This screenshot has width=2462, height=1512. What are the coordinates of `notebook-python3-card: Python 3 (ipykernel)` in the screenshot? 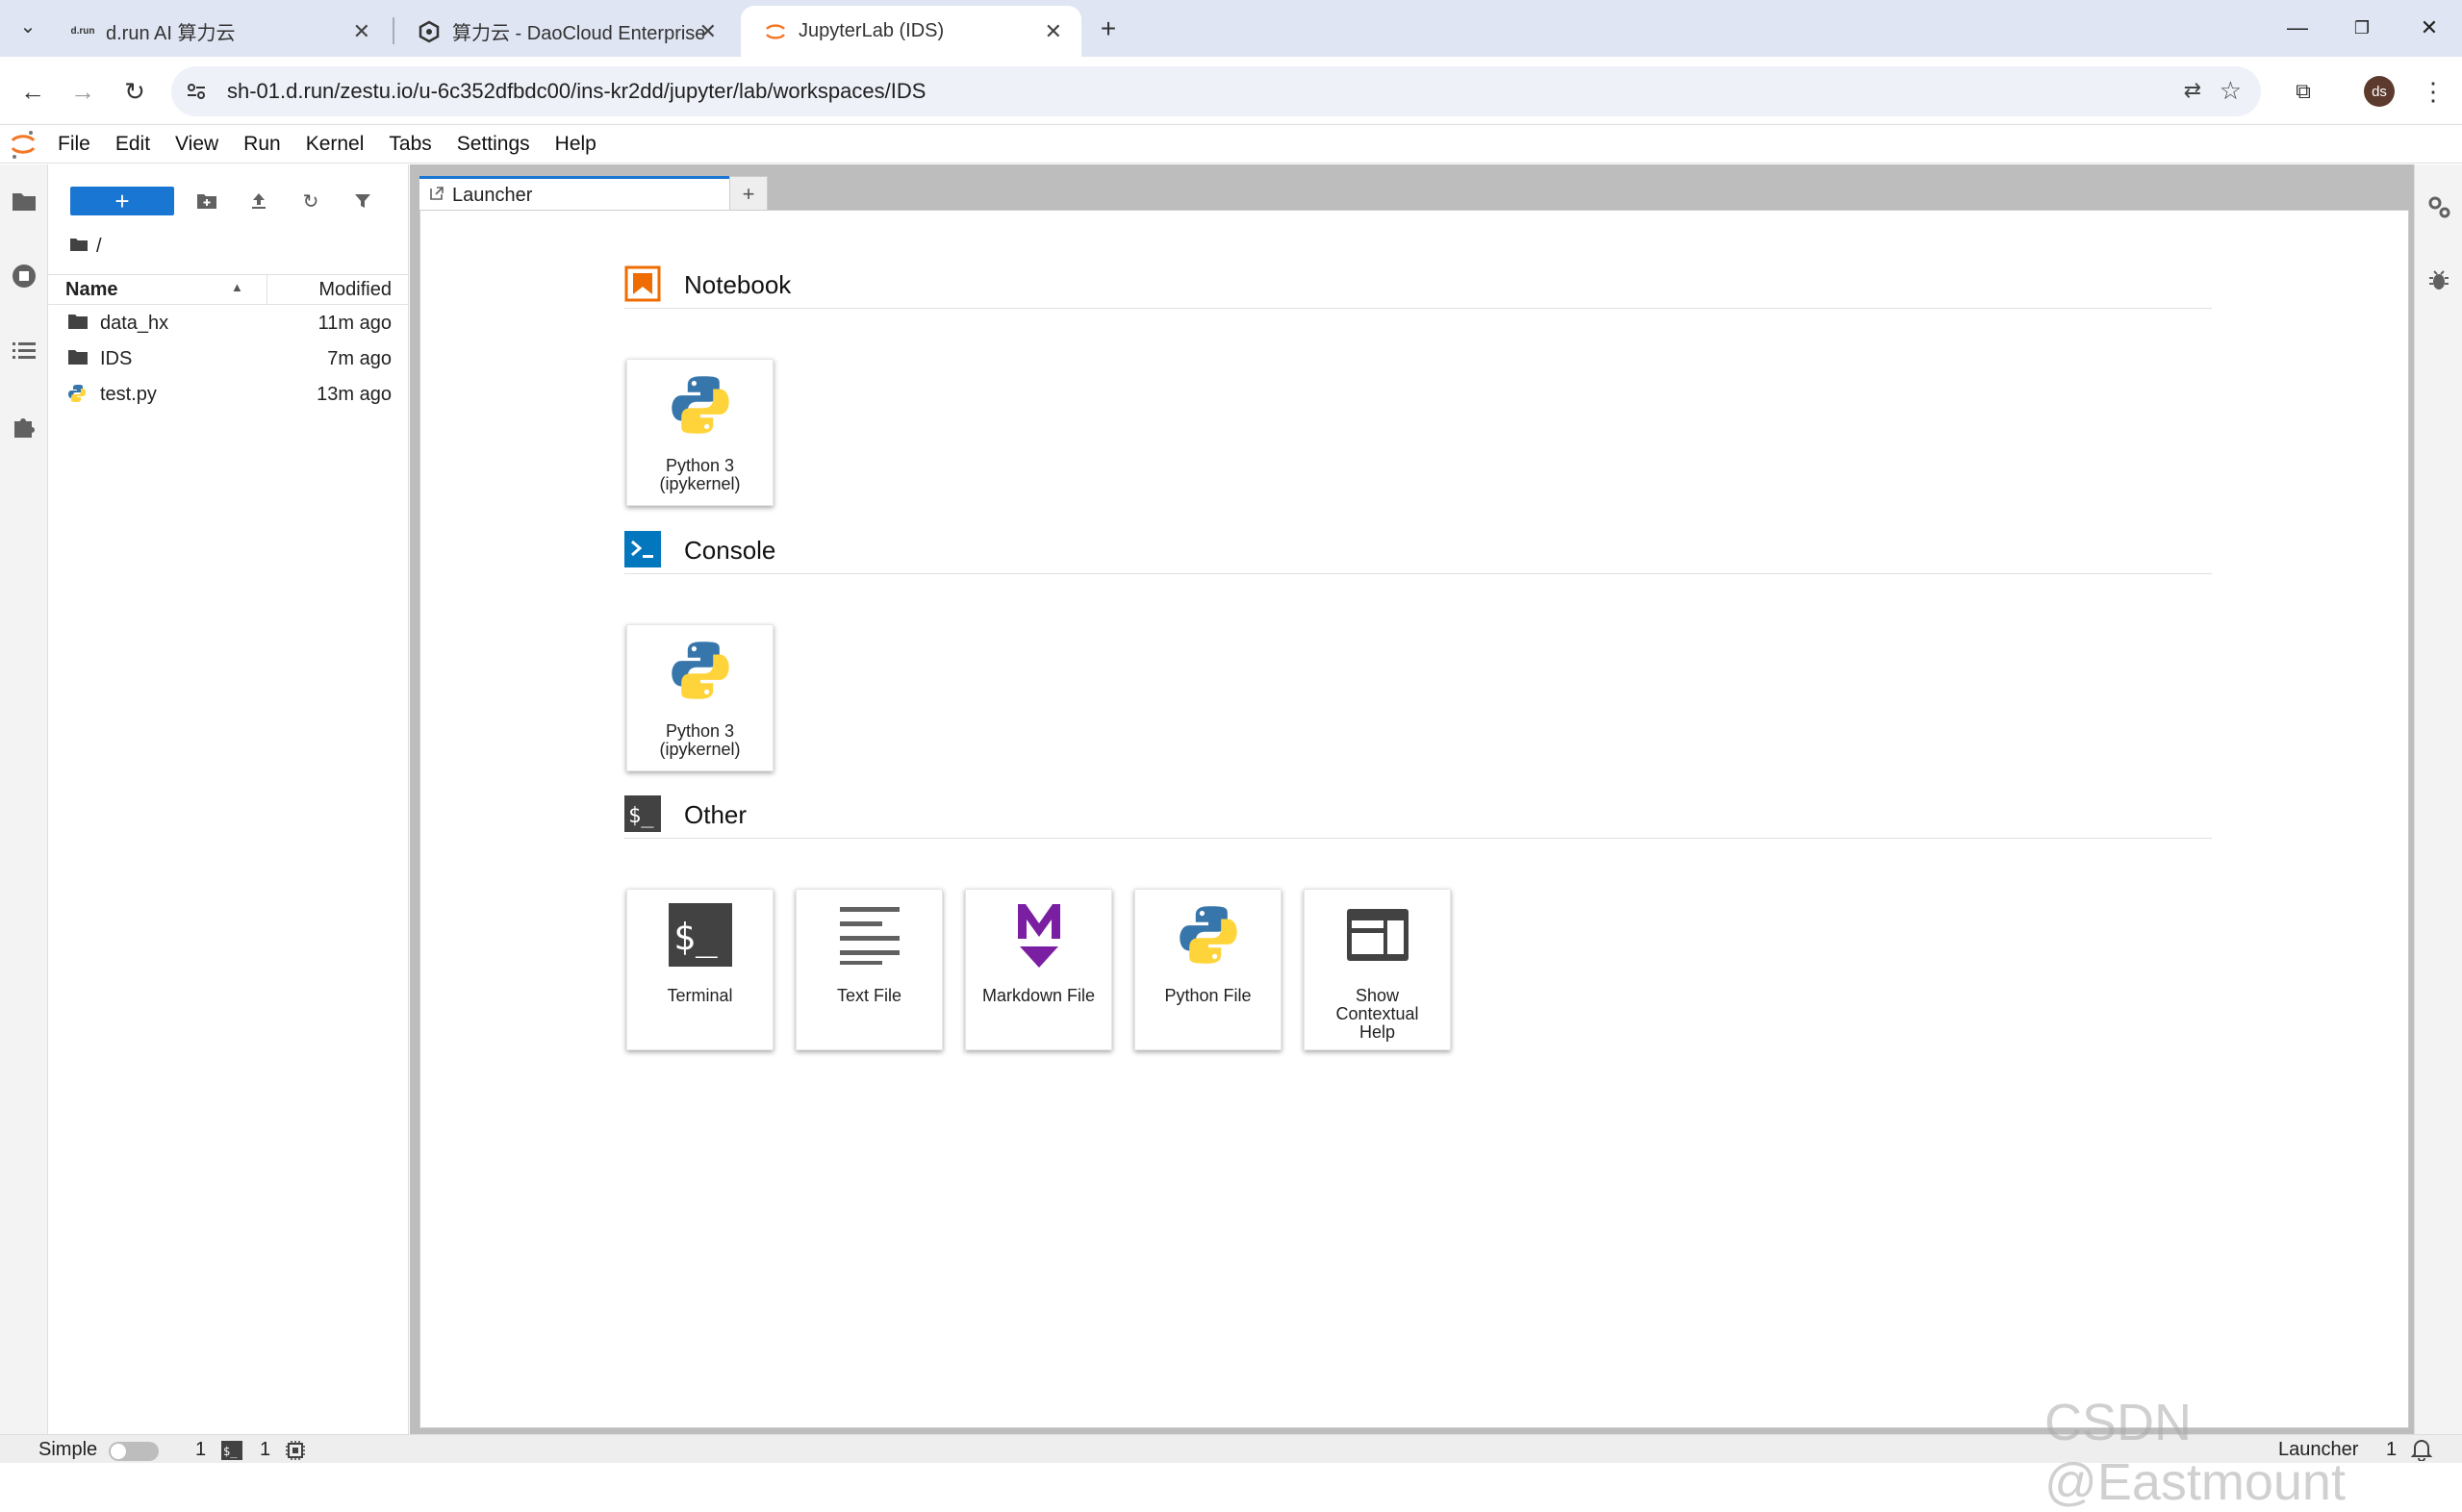 It's located at (700, 433).